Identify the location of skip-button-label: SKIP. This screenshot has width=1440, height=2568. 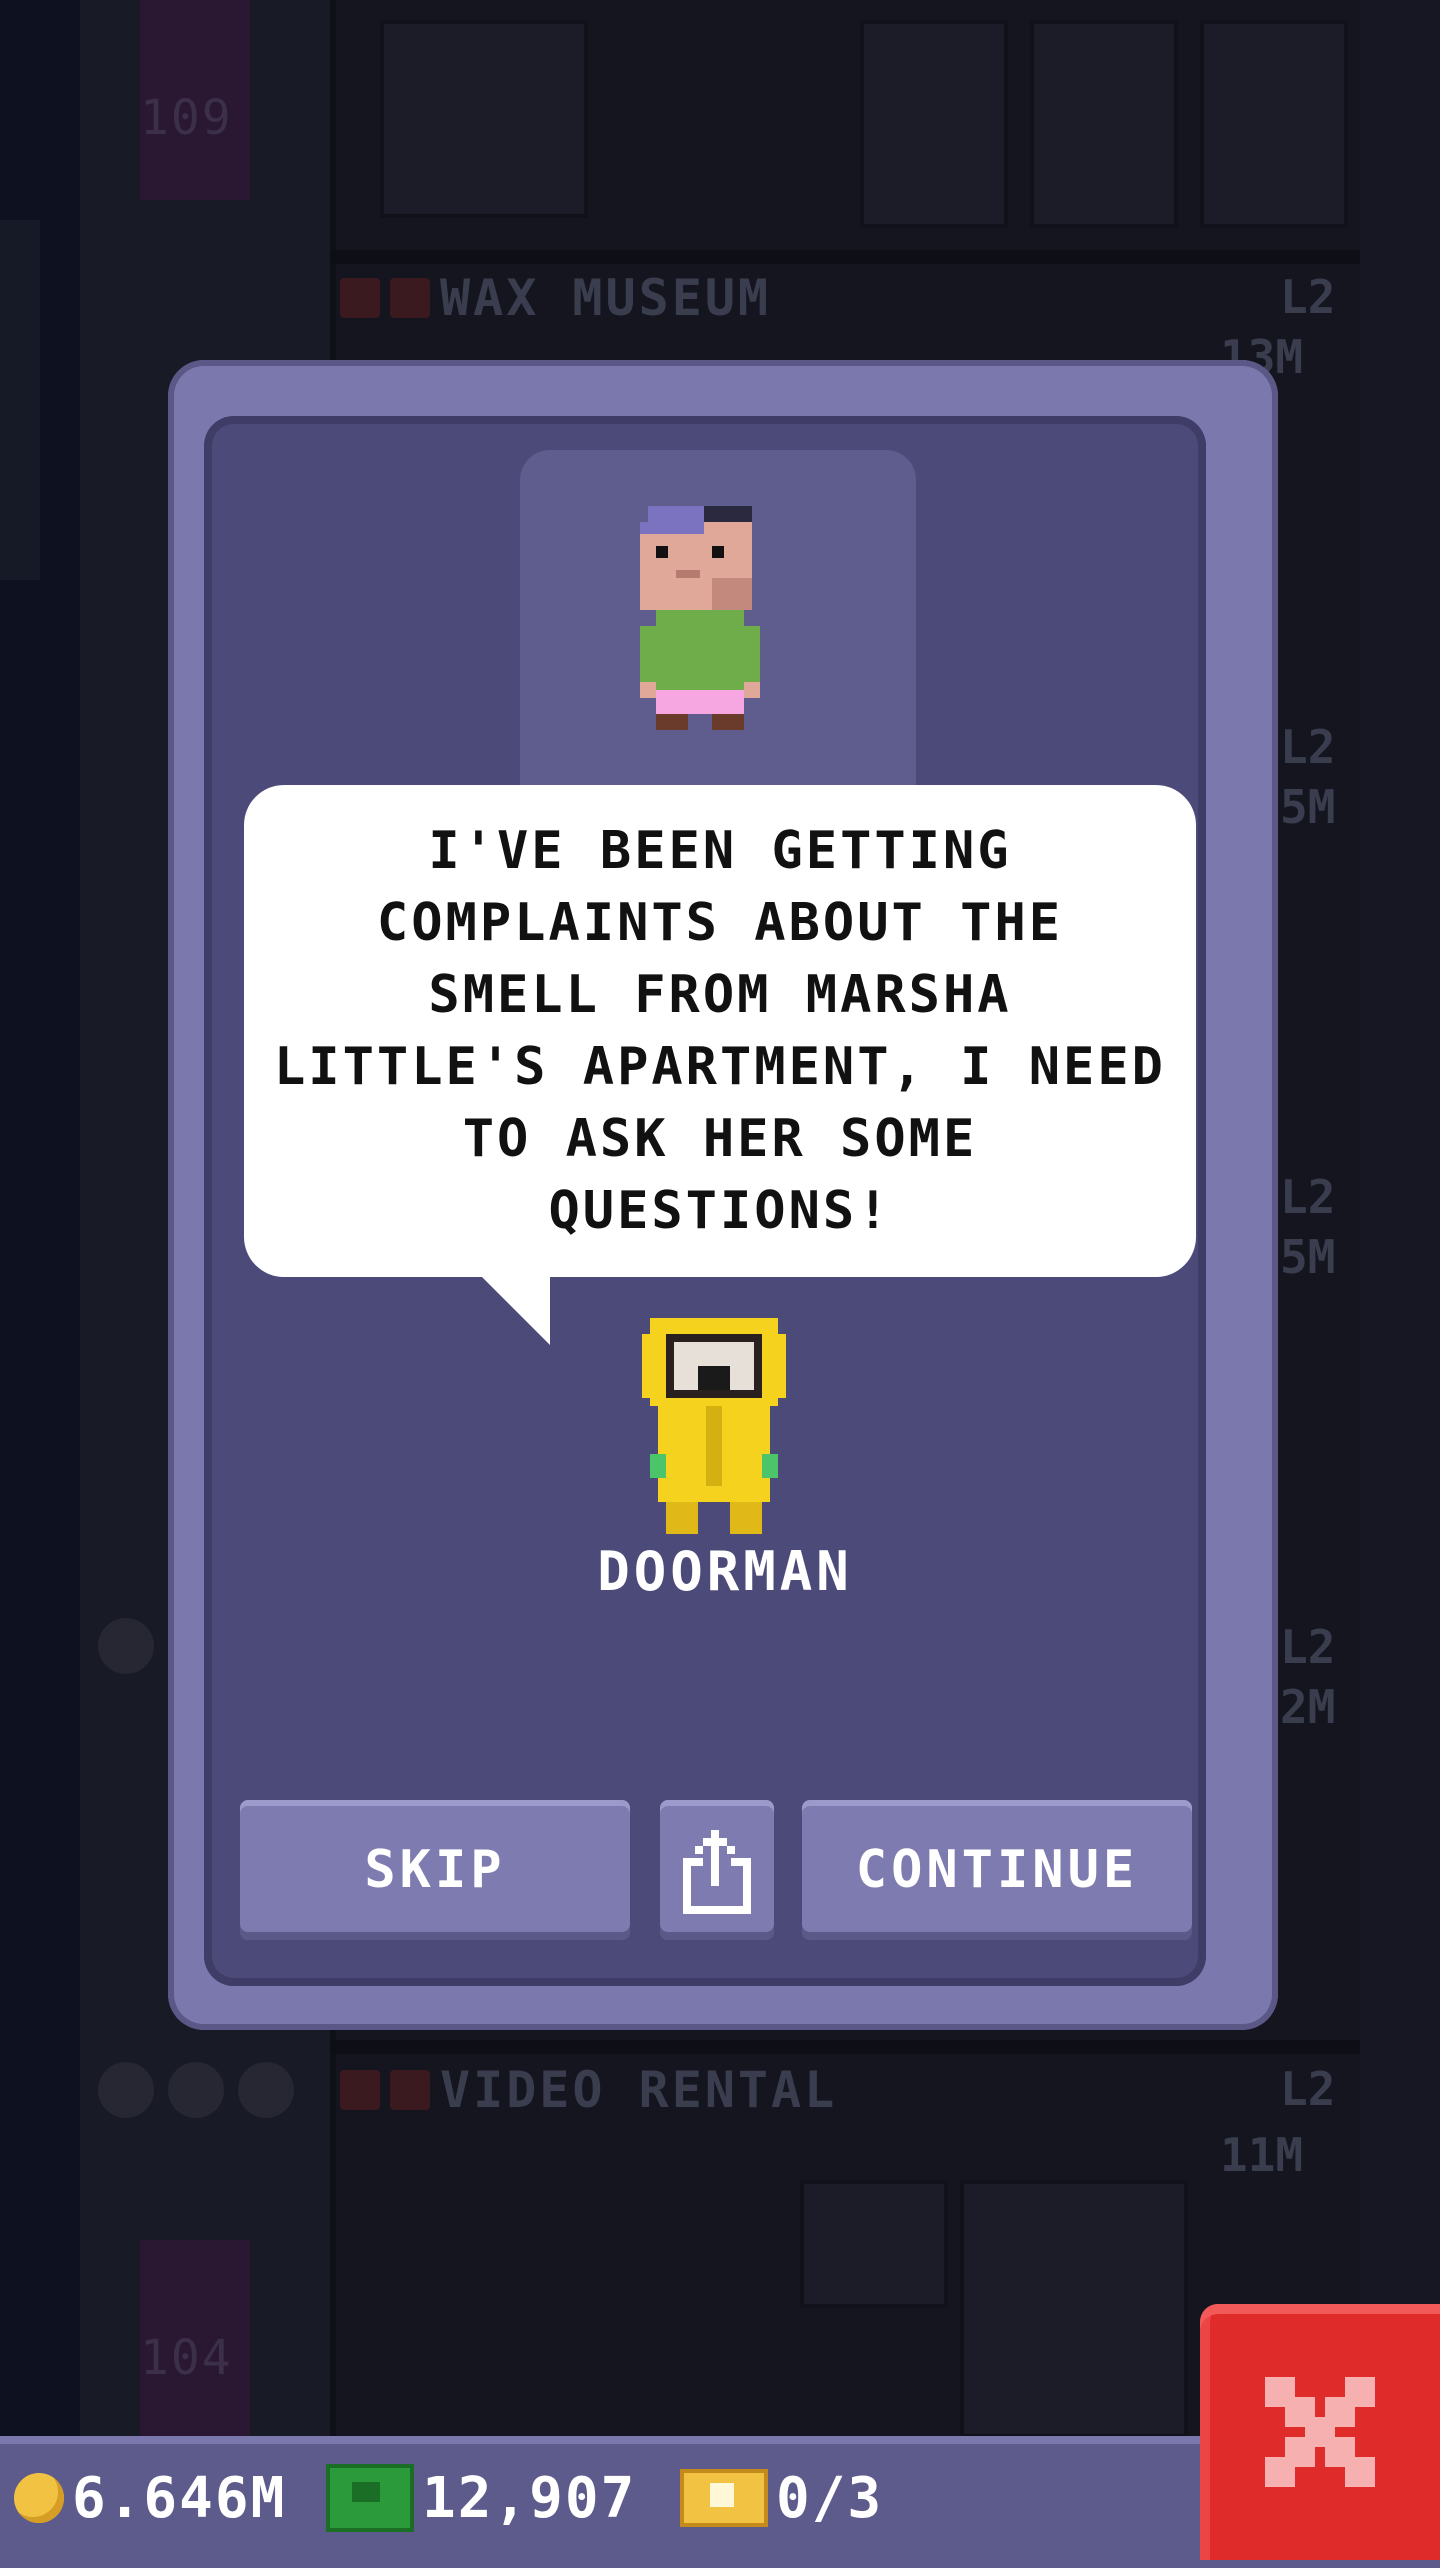
(435, 1870).